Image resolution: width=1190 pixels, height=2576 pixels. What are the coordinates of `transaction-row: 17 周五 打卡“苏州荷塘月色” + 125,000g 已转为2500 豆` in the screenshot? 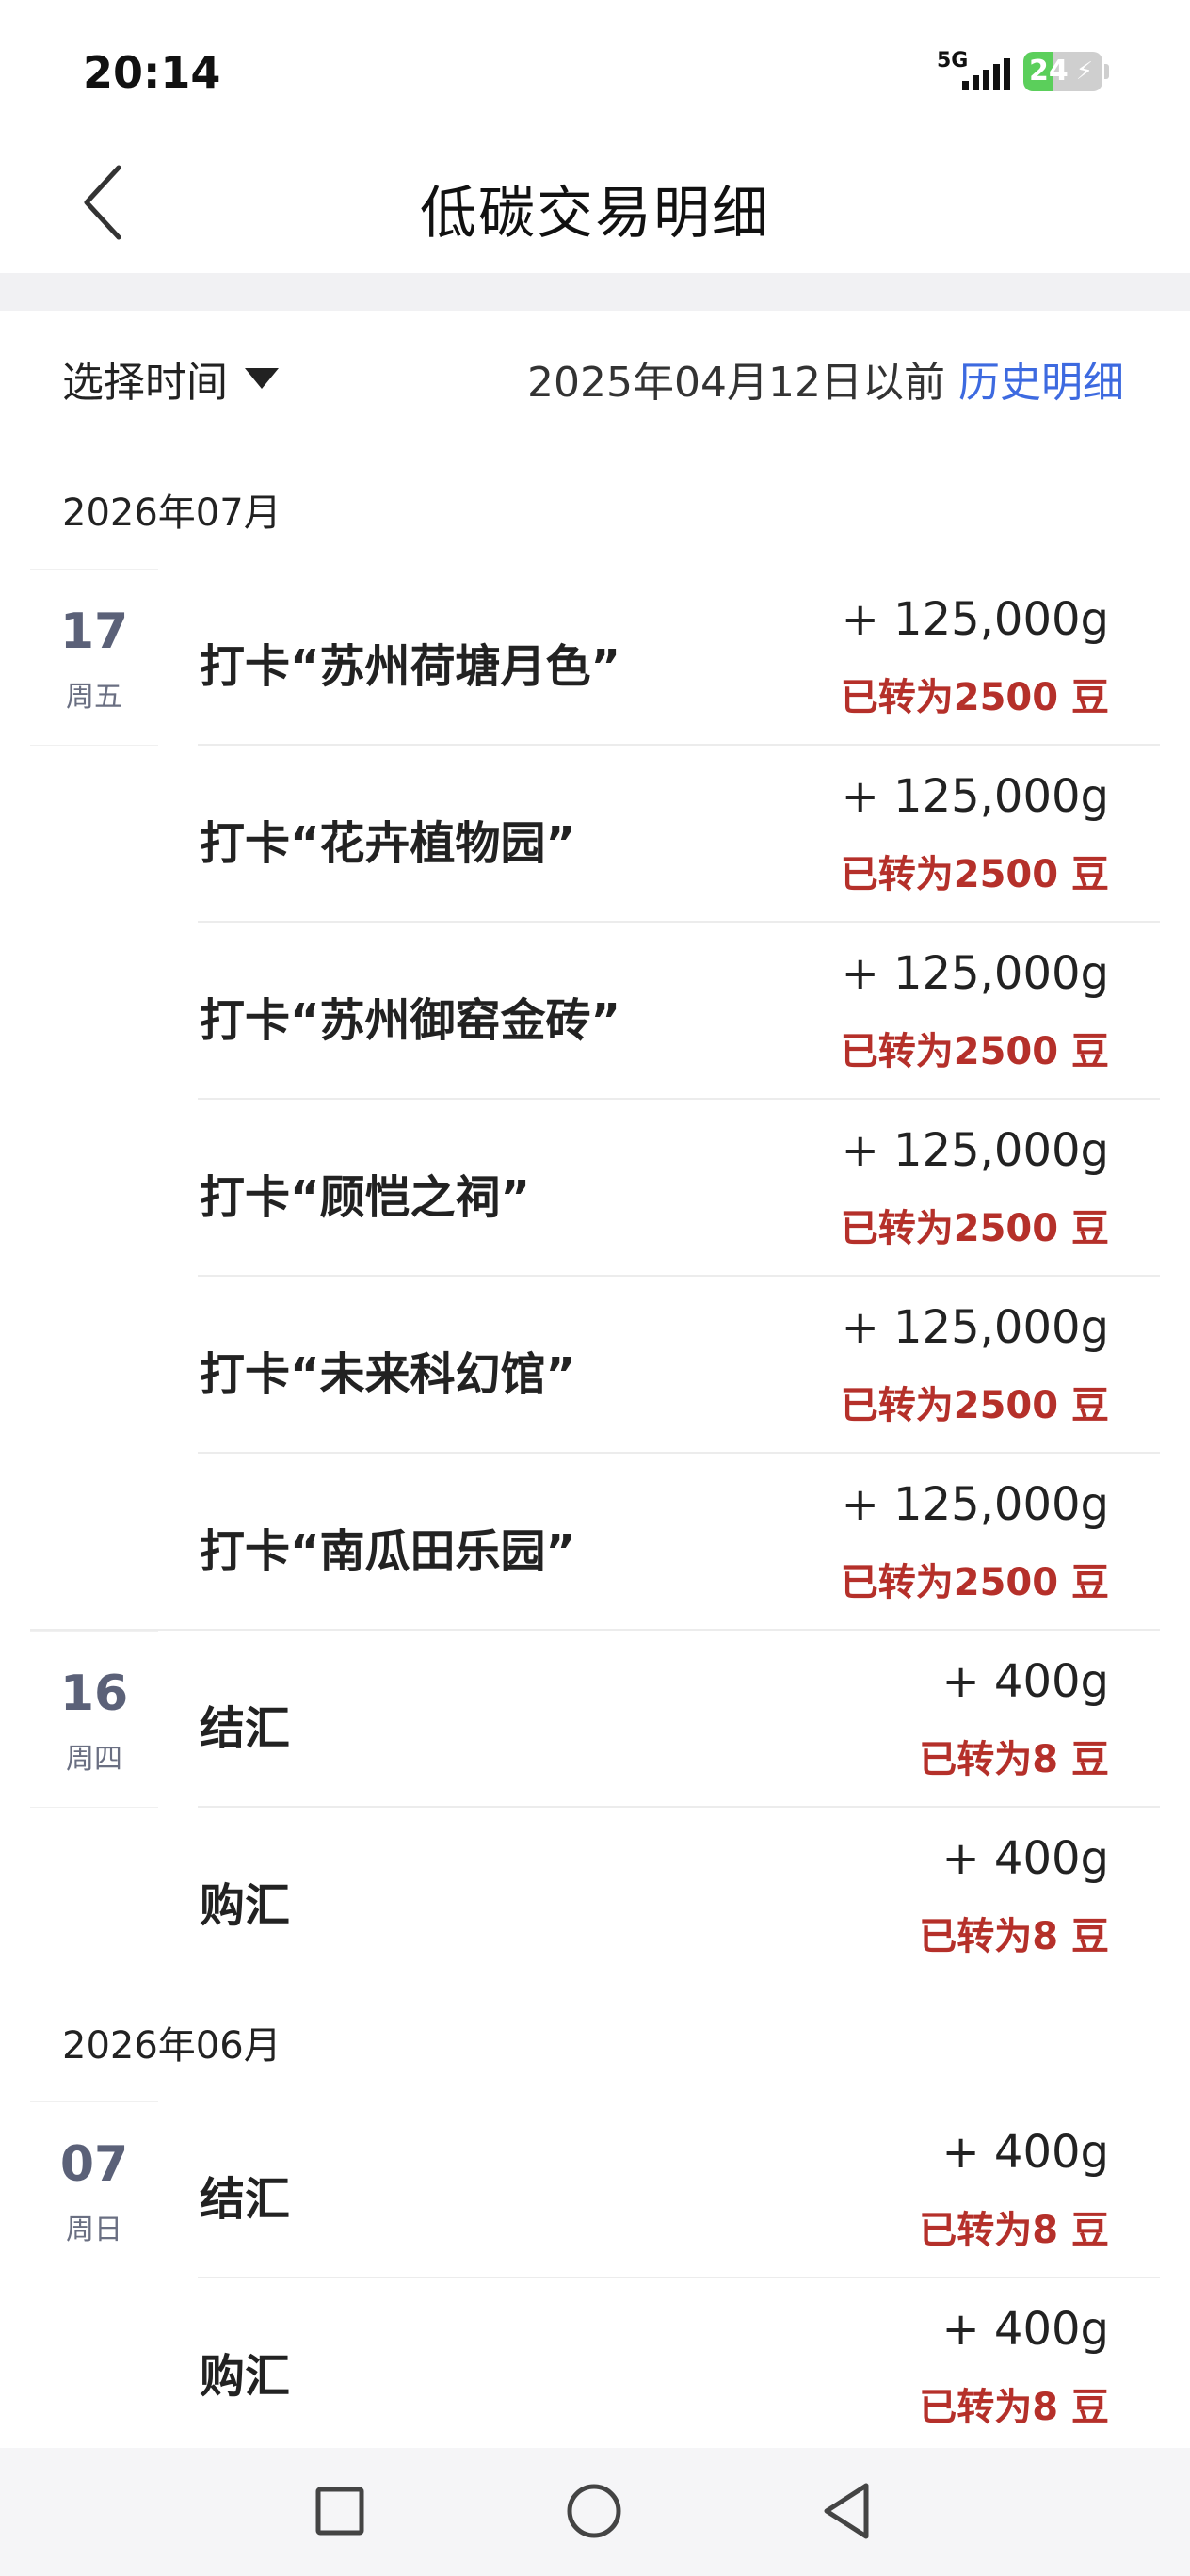 It's located at (595, 657).